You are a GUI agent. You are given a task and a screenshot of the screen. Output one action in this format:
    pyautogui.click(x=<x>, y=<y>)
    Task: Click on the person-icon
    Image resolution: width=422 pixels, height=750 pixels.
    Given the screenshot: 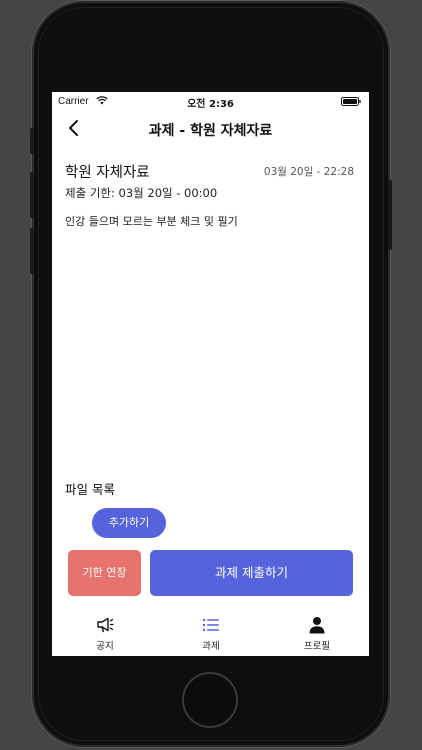 What is the action you would take?
    pyautogui.click(x=317, y=625)
    